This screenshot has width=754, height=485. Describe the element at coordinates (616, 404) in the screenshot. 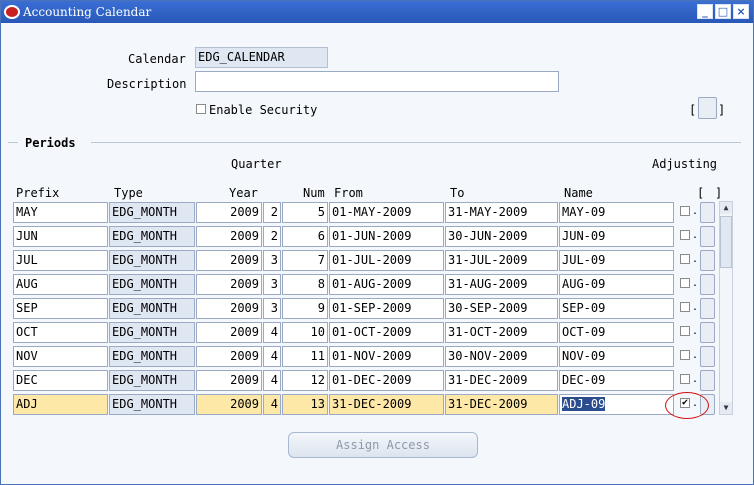

I see `name-cell: ADJ-09` at that location.